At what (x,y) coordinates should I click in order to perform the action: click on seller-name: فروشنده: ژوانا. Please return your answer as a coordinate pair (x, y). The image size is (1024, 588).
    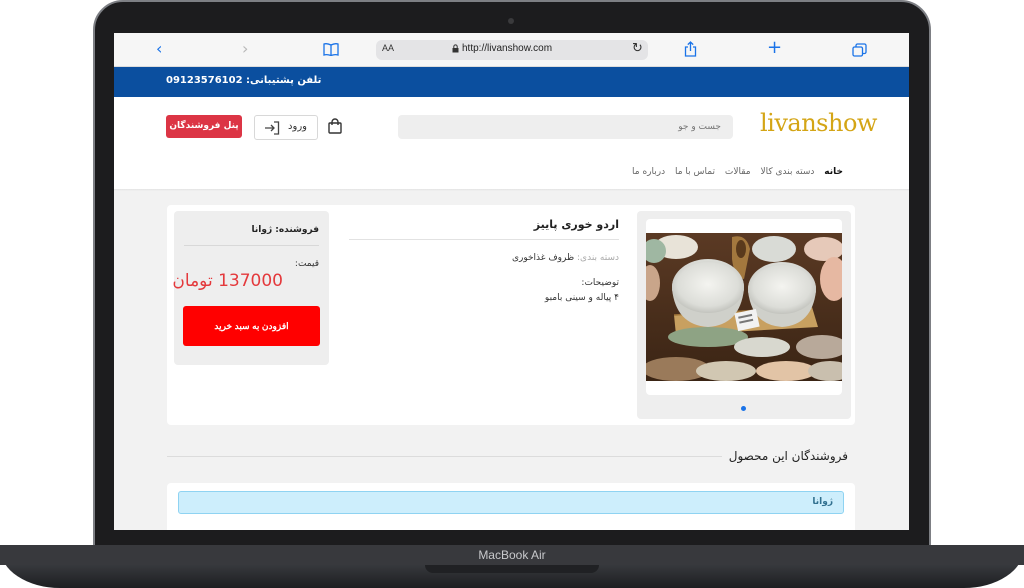
    Looking at the image, I should click on (285, 230).